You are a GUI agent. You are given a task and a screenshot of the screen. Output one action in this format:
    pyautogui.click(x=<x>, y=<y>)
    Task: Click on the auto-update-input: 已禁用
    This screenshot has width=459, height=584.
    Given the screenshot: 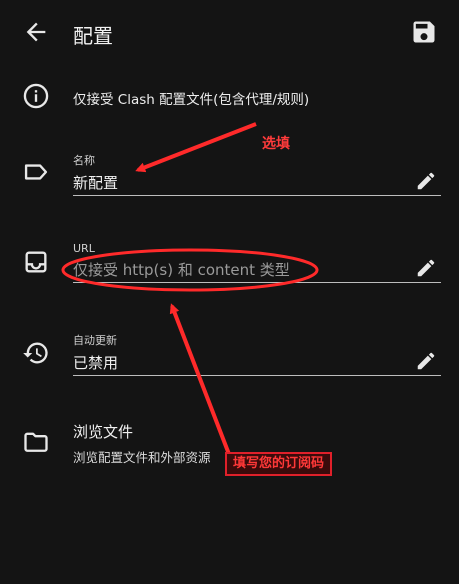 What is the action you would take?
    pyautogui.click(x=257, y=362)
    